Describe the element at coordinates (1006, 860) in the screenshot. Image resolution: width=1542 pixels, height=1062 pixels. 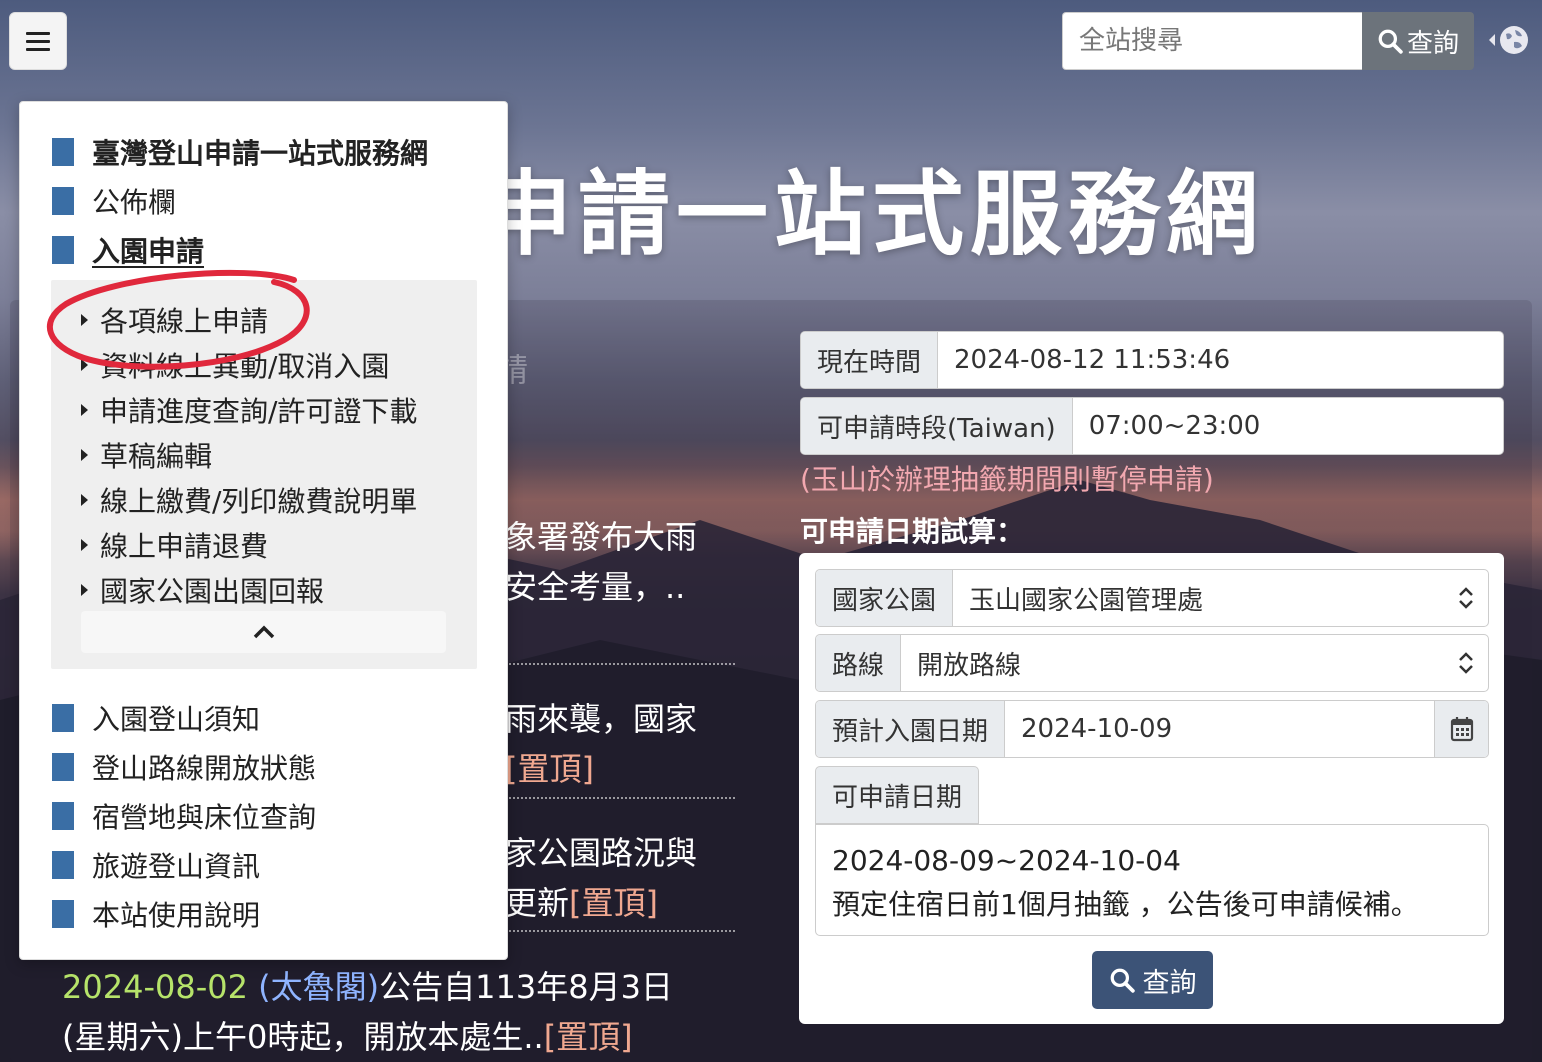
I see `available-date-range: 2024-08-09~2024-10-04` at that location.